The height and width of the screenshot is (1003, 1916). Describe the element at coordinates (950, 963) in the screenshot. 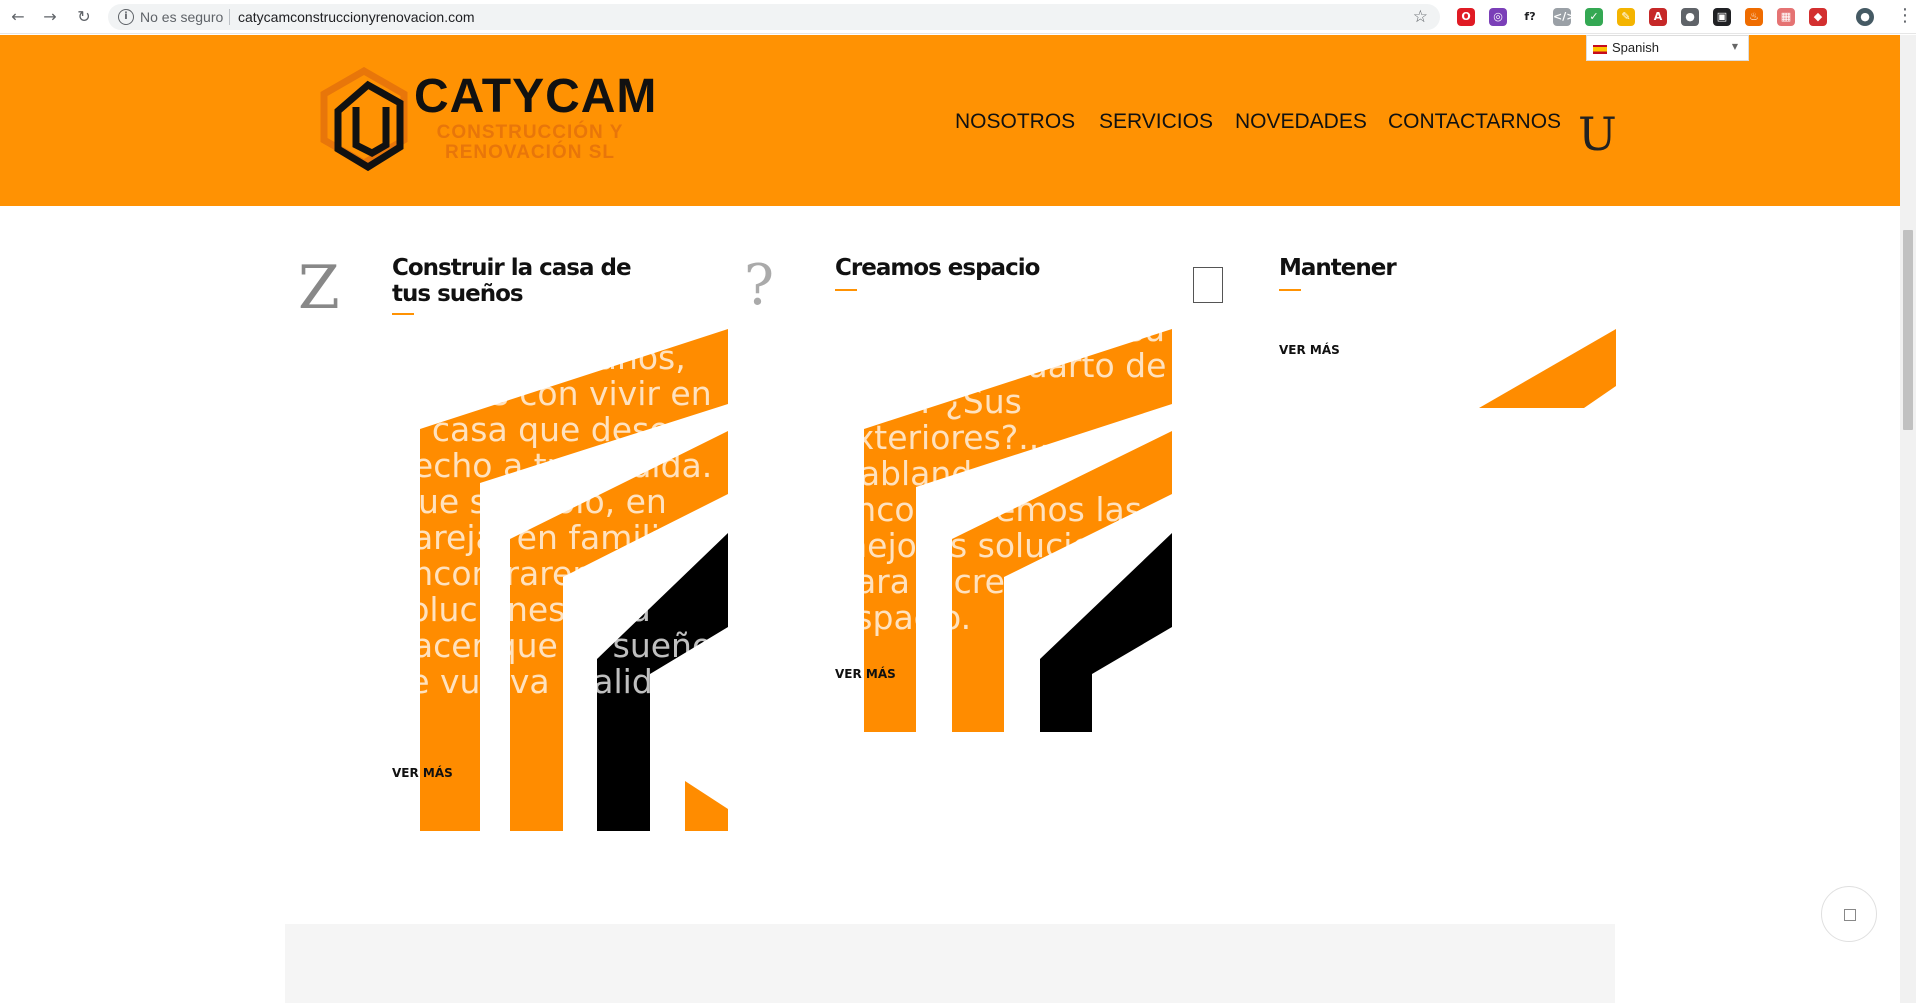

I see `next-section-band` at that location.